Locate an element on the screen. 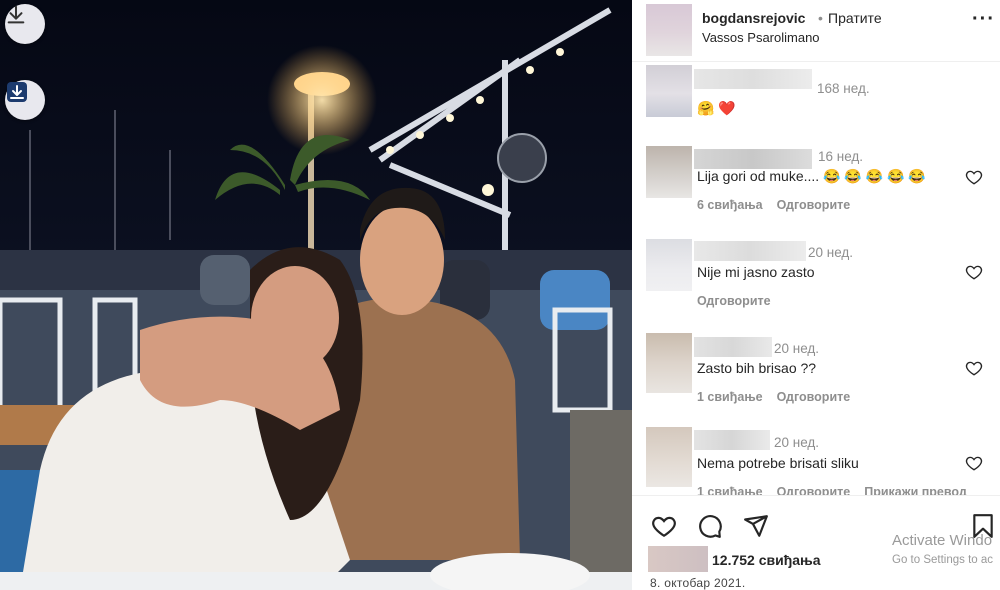 This screenshot has height=590, width=1000. like-icon is located at coordinates (664, 526).